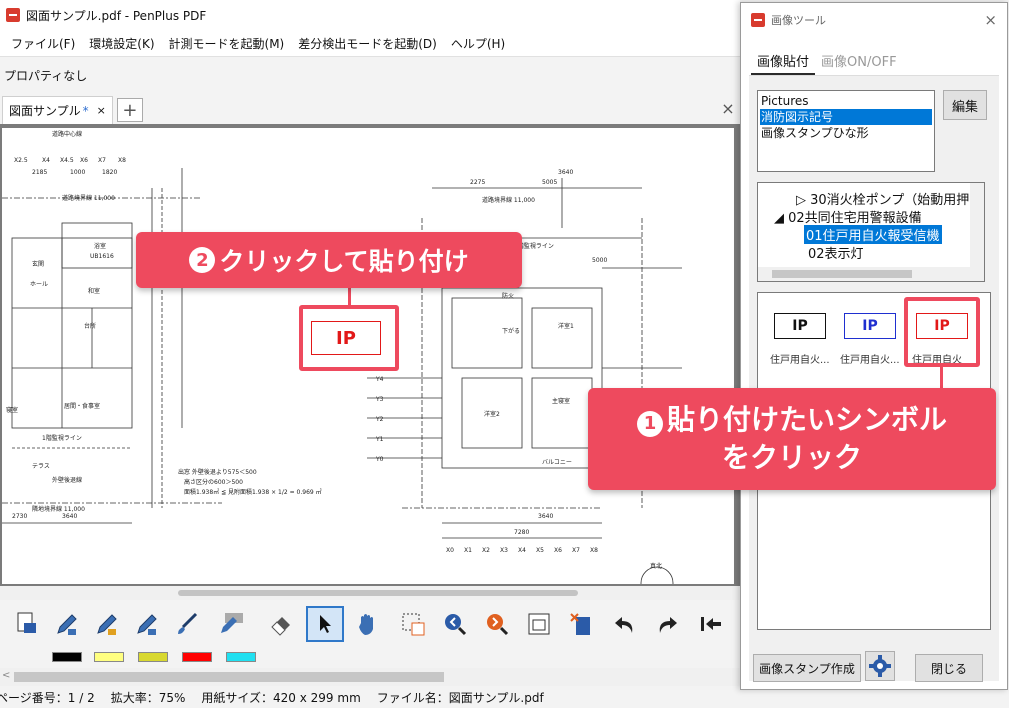 This screenshot has height=708, width=1009. What do you see at coordinates (977, 232) in the screenshot?
I see `tree-v-scrollbar` at bounding box center [977, 232].